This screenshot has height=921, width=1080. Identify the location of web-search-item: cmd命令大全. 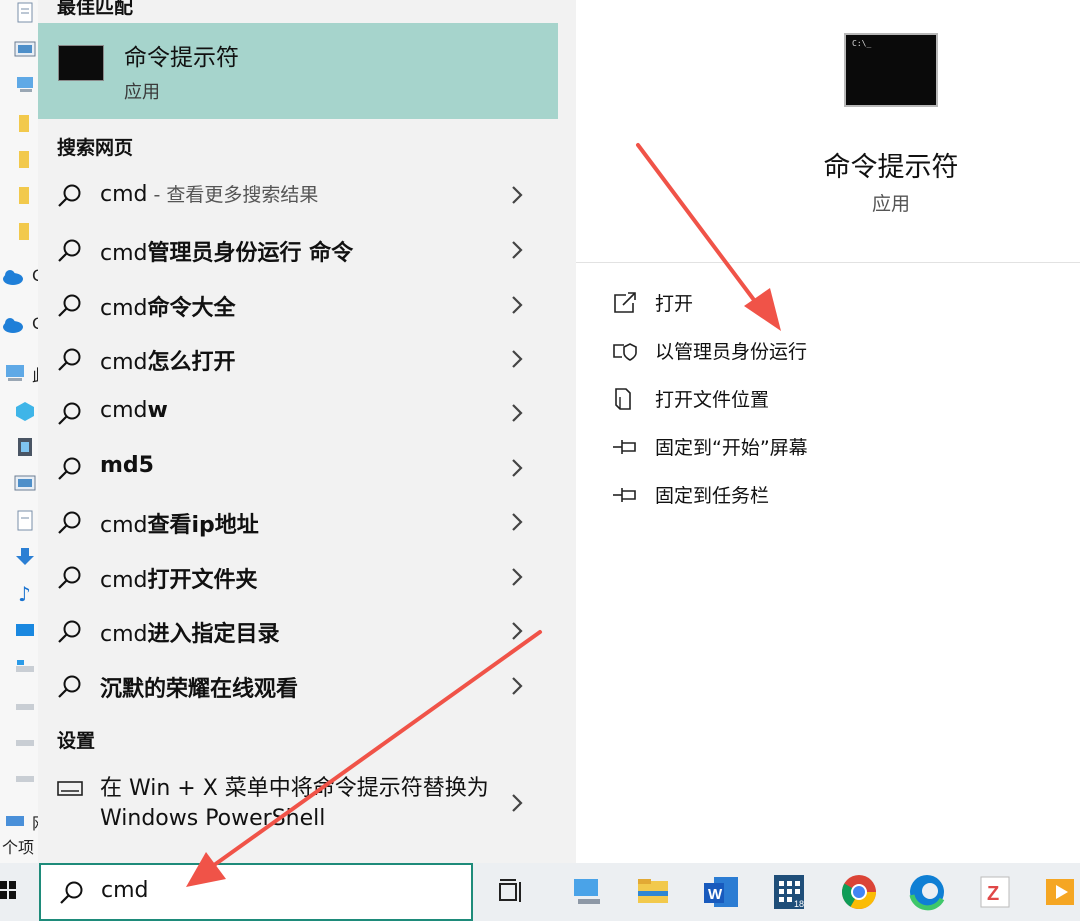
(307, 305).